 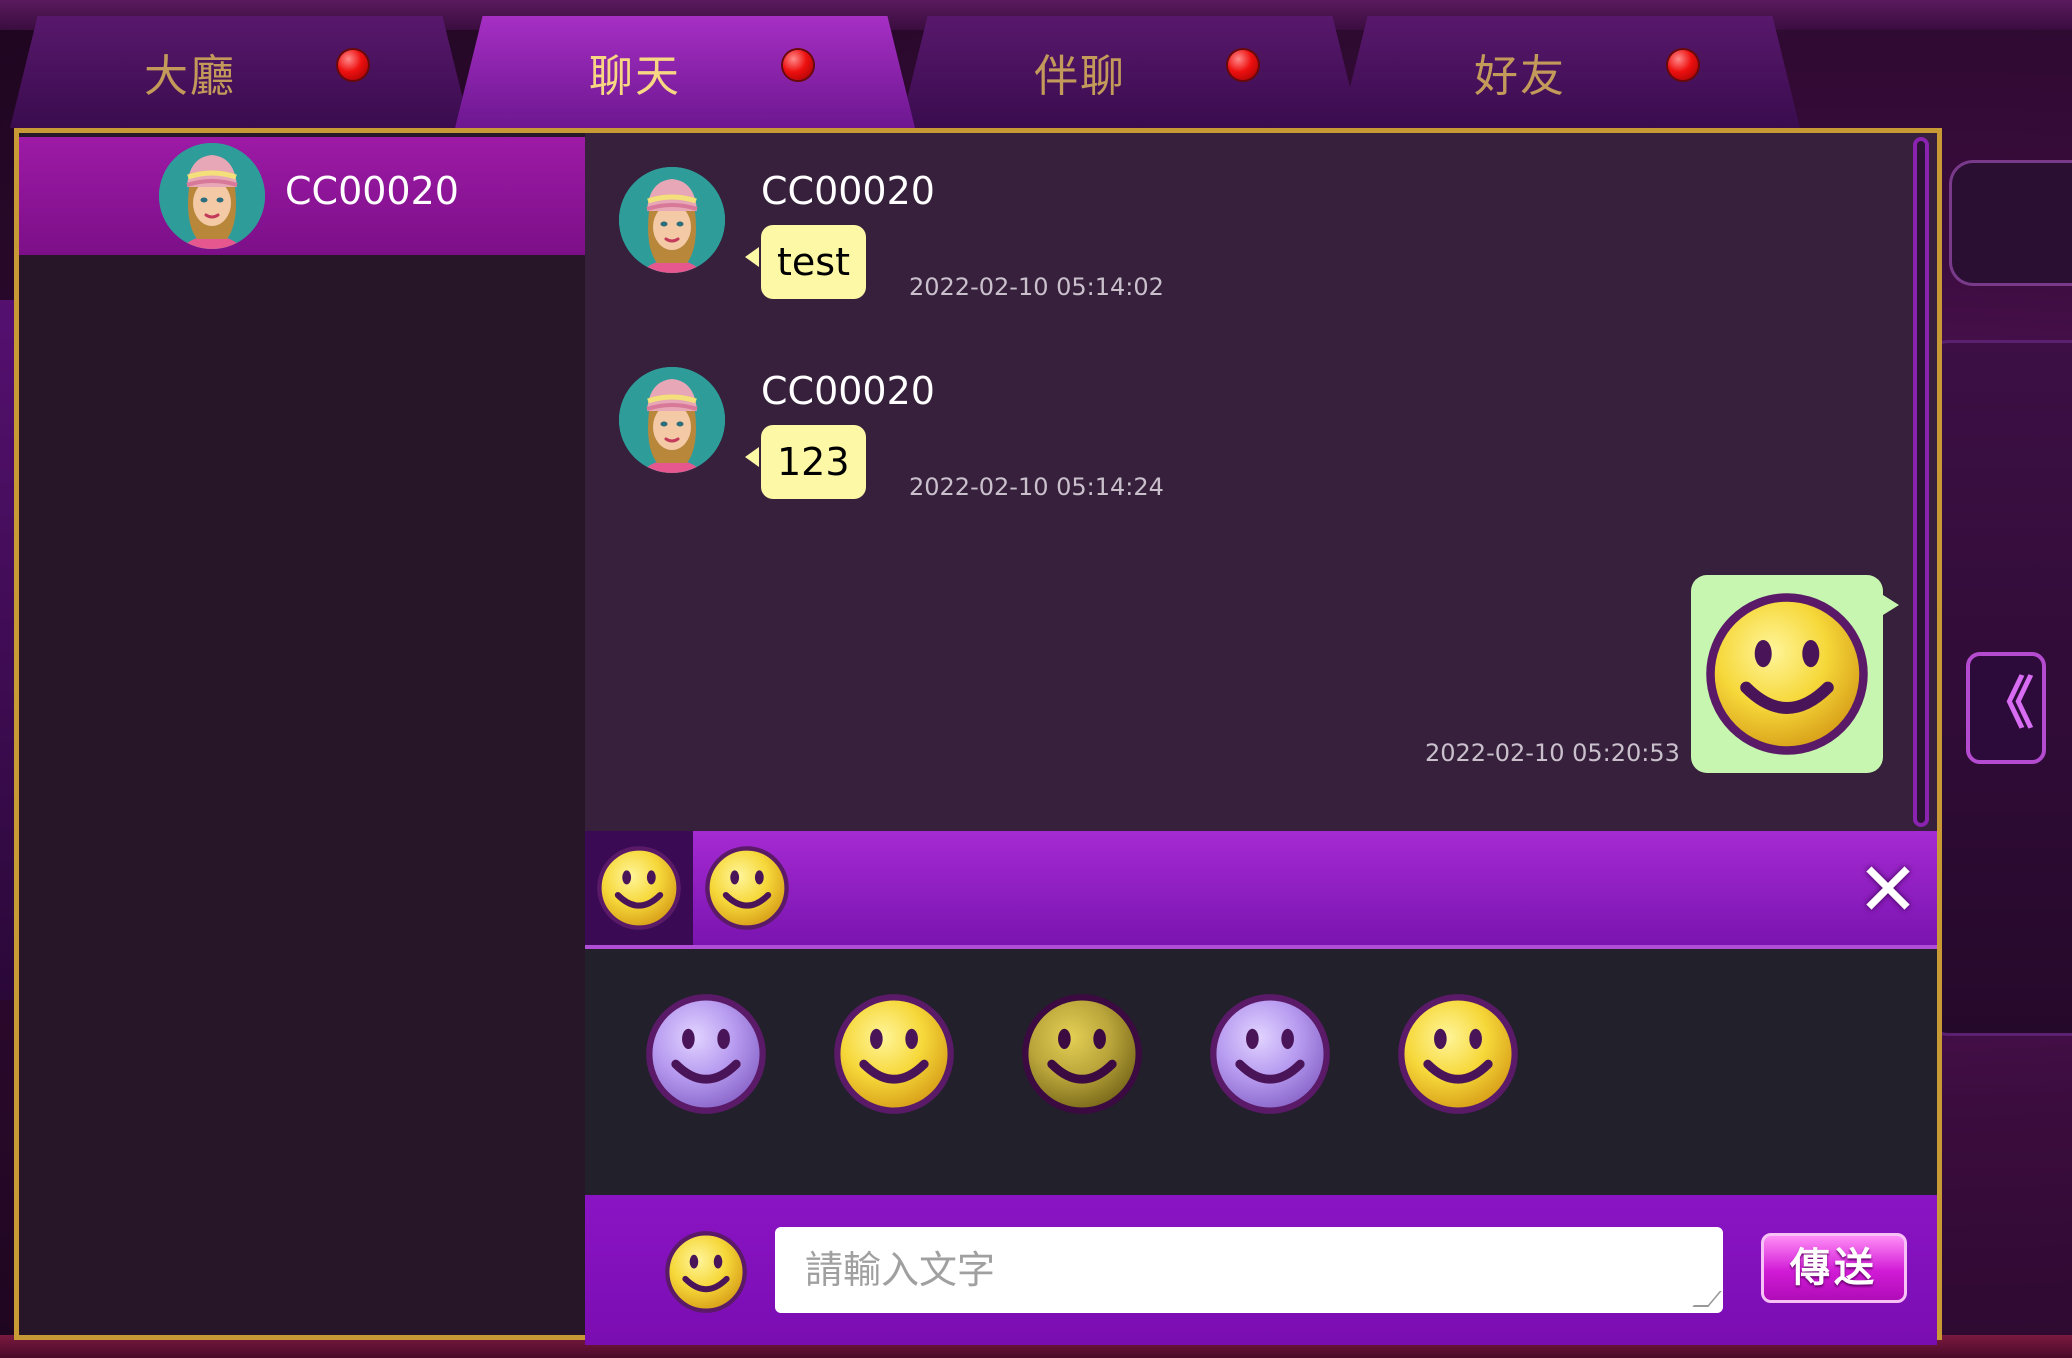 What do you see at coordinates (1921, 482) in the screenshot?
I see `message-scrollbar` at bounding box center [1921, 482].